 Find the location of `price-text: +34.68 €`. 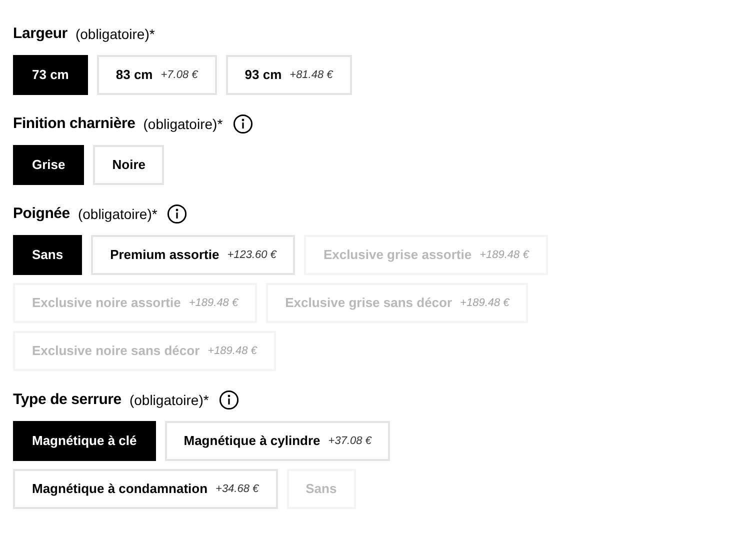

price-text: +34.68 € is located at coordinates (237, 489).